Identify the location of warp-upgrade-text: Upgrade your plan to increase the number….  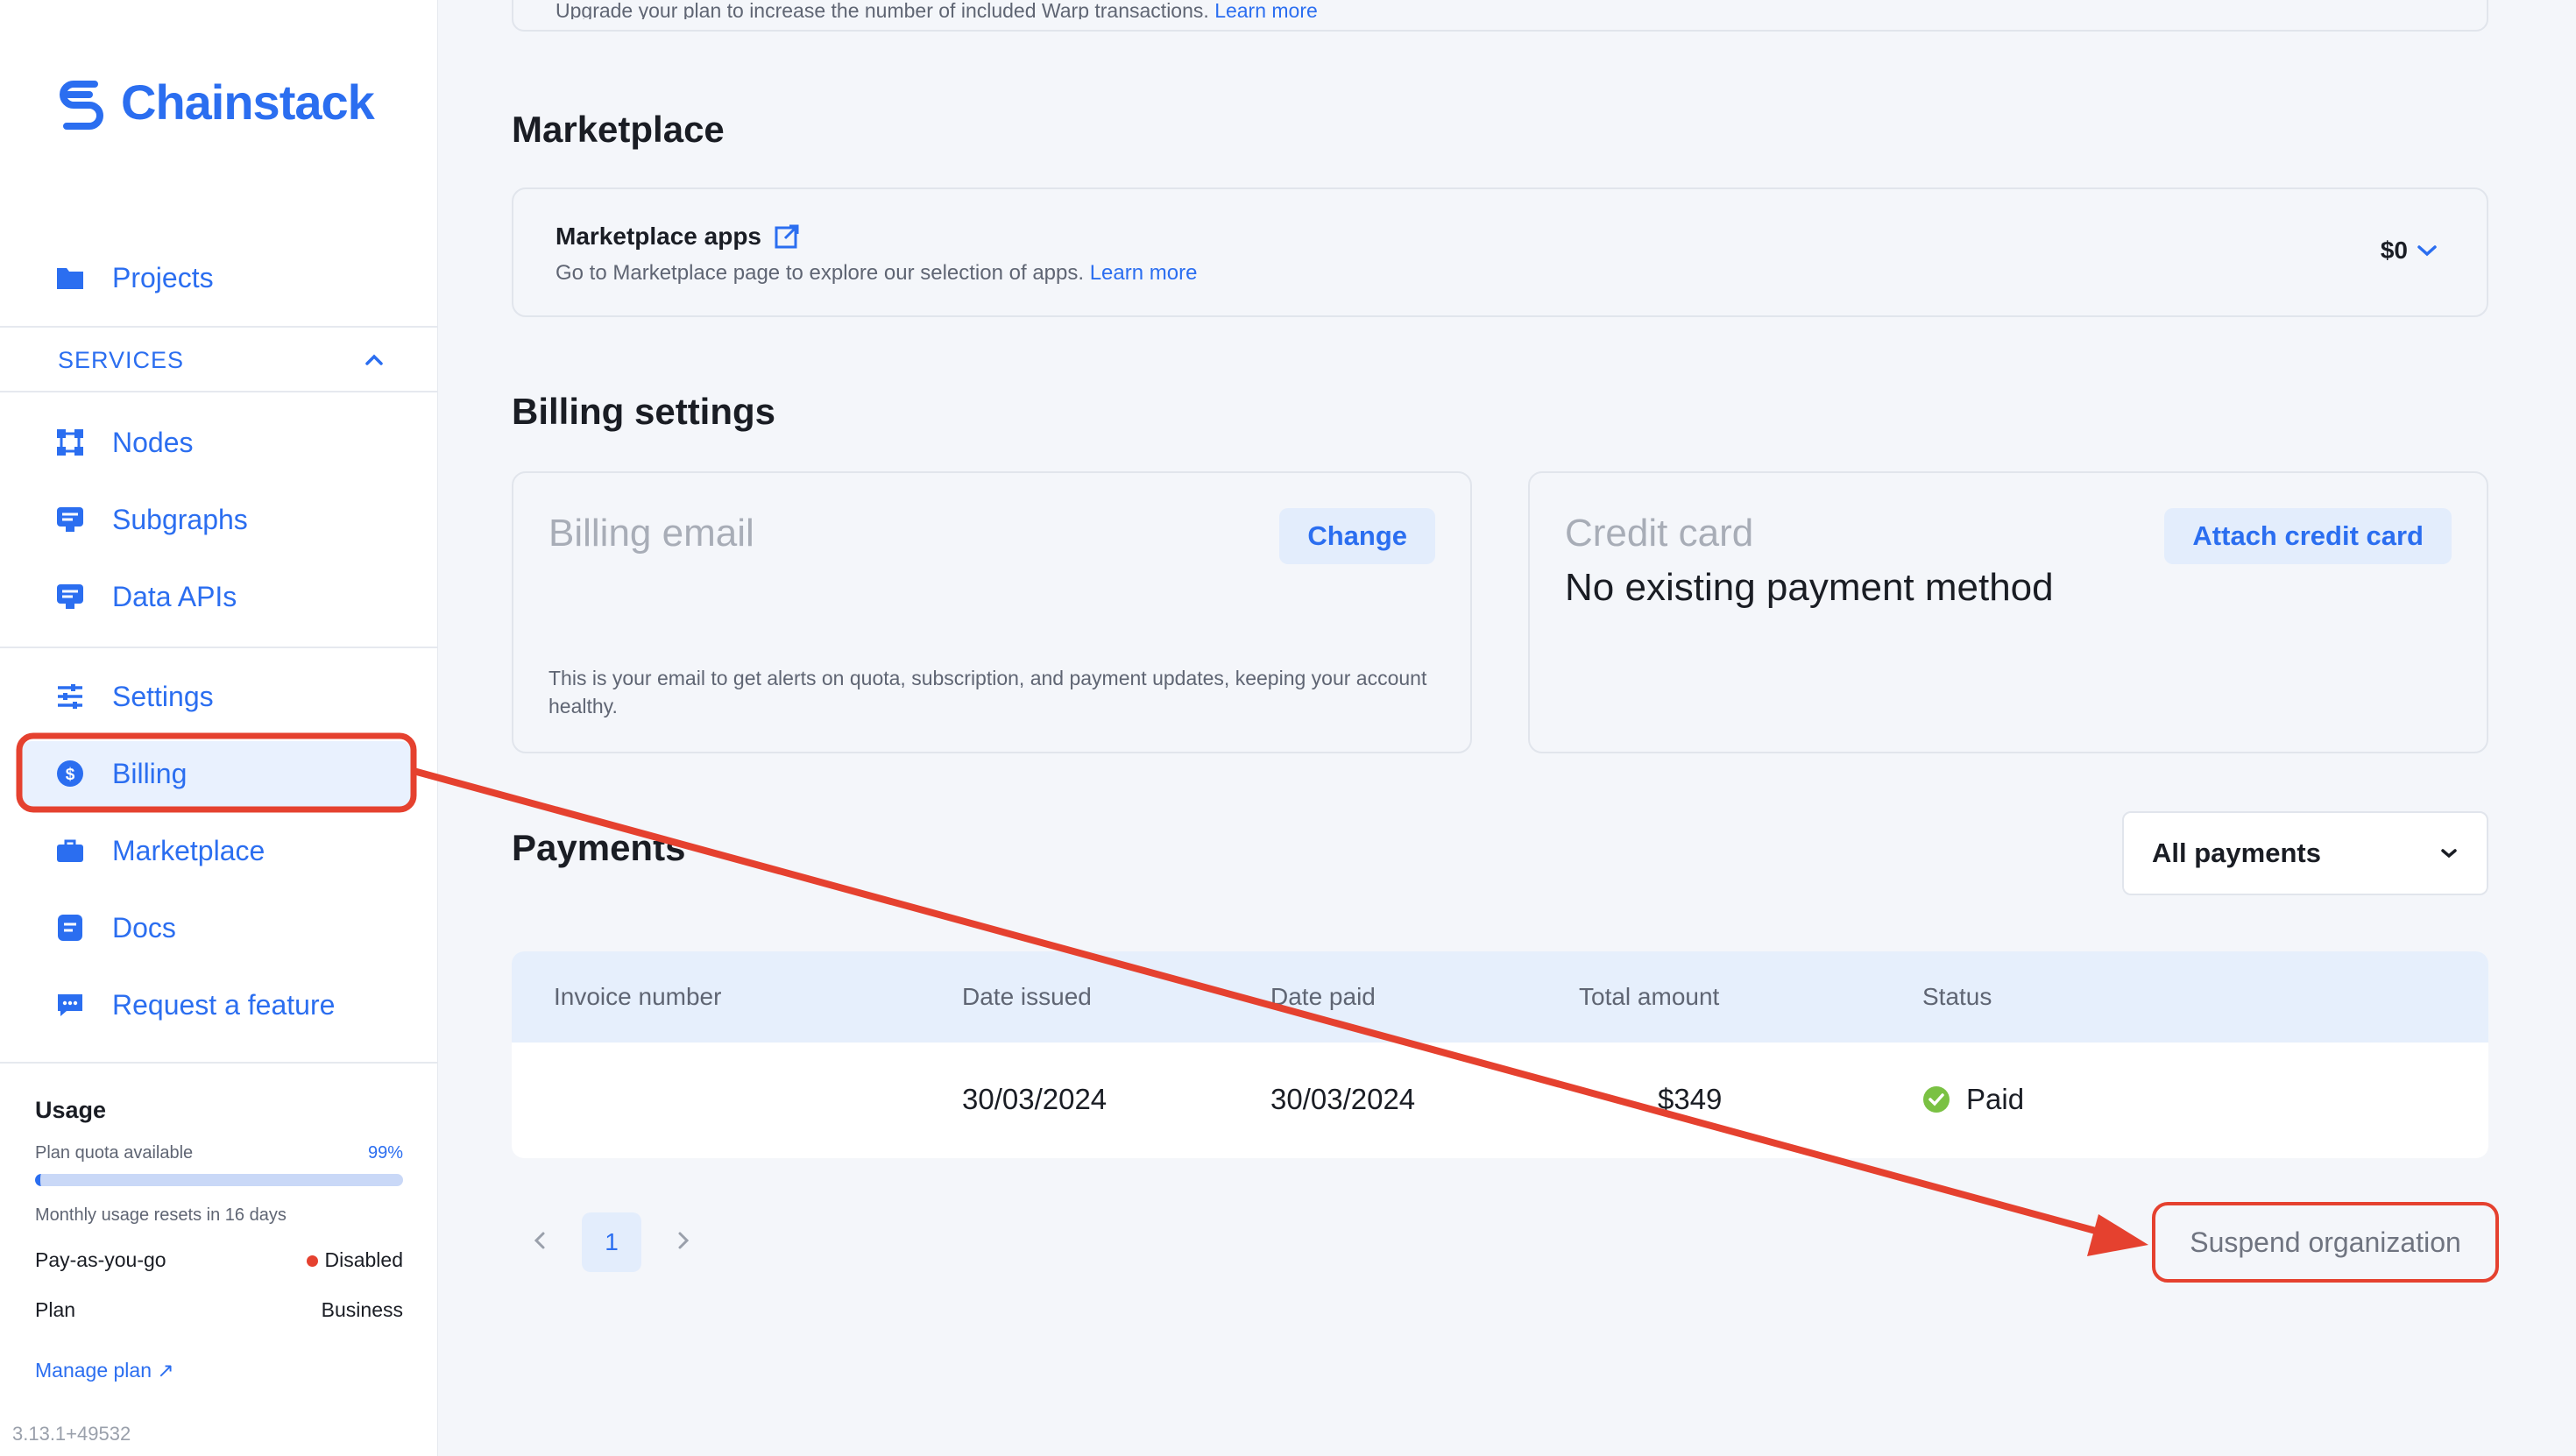
(882, 10).